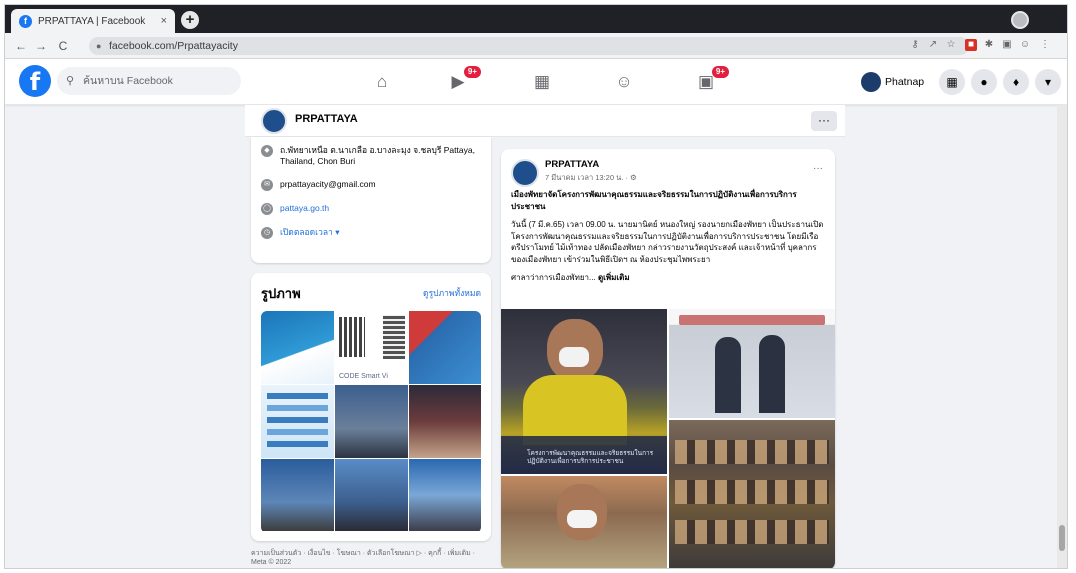 Image resolution: width=1076 pixels, height=573 pixels. What do you see at coordinates (173, 46) in the screenshot?
I see `url-text: facebook.com/Prpattayacity` at bounding box center [173, 46].